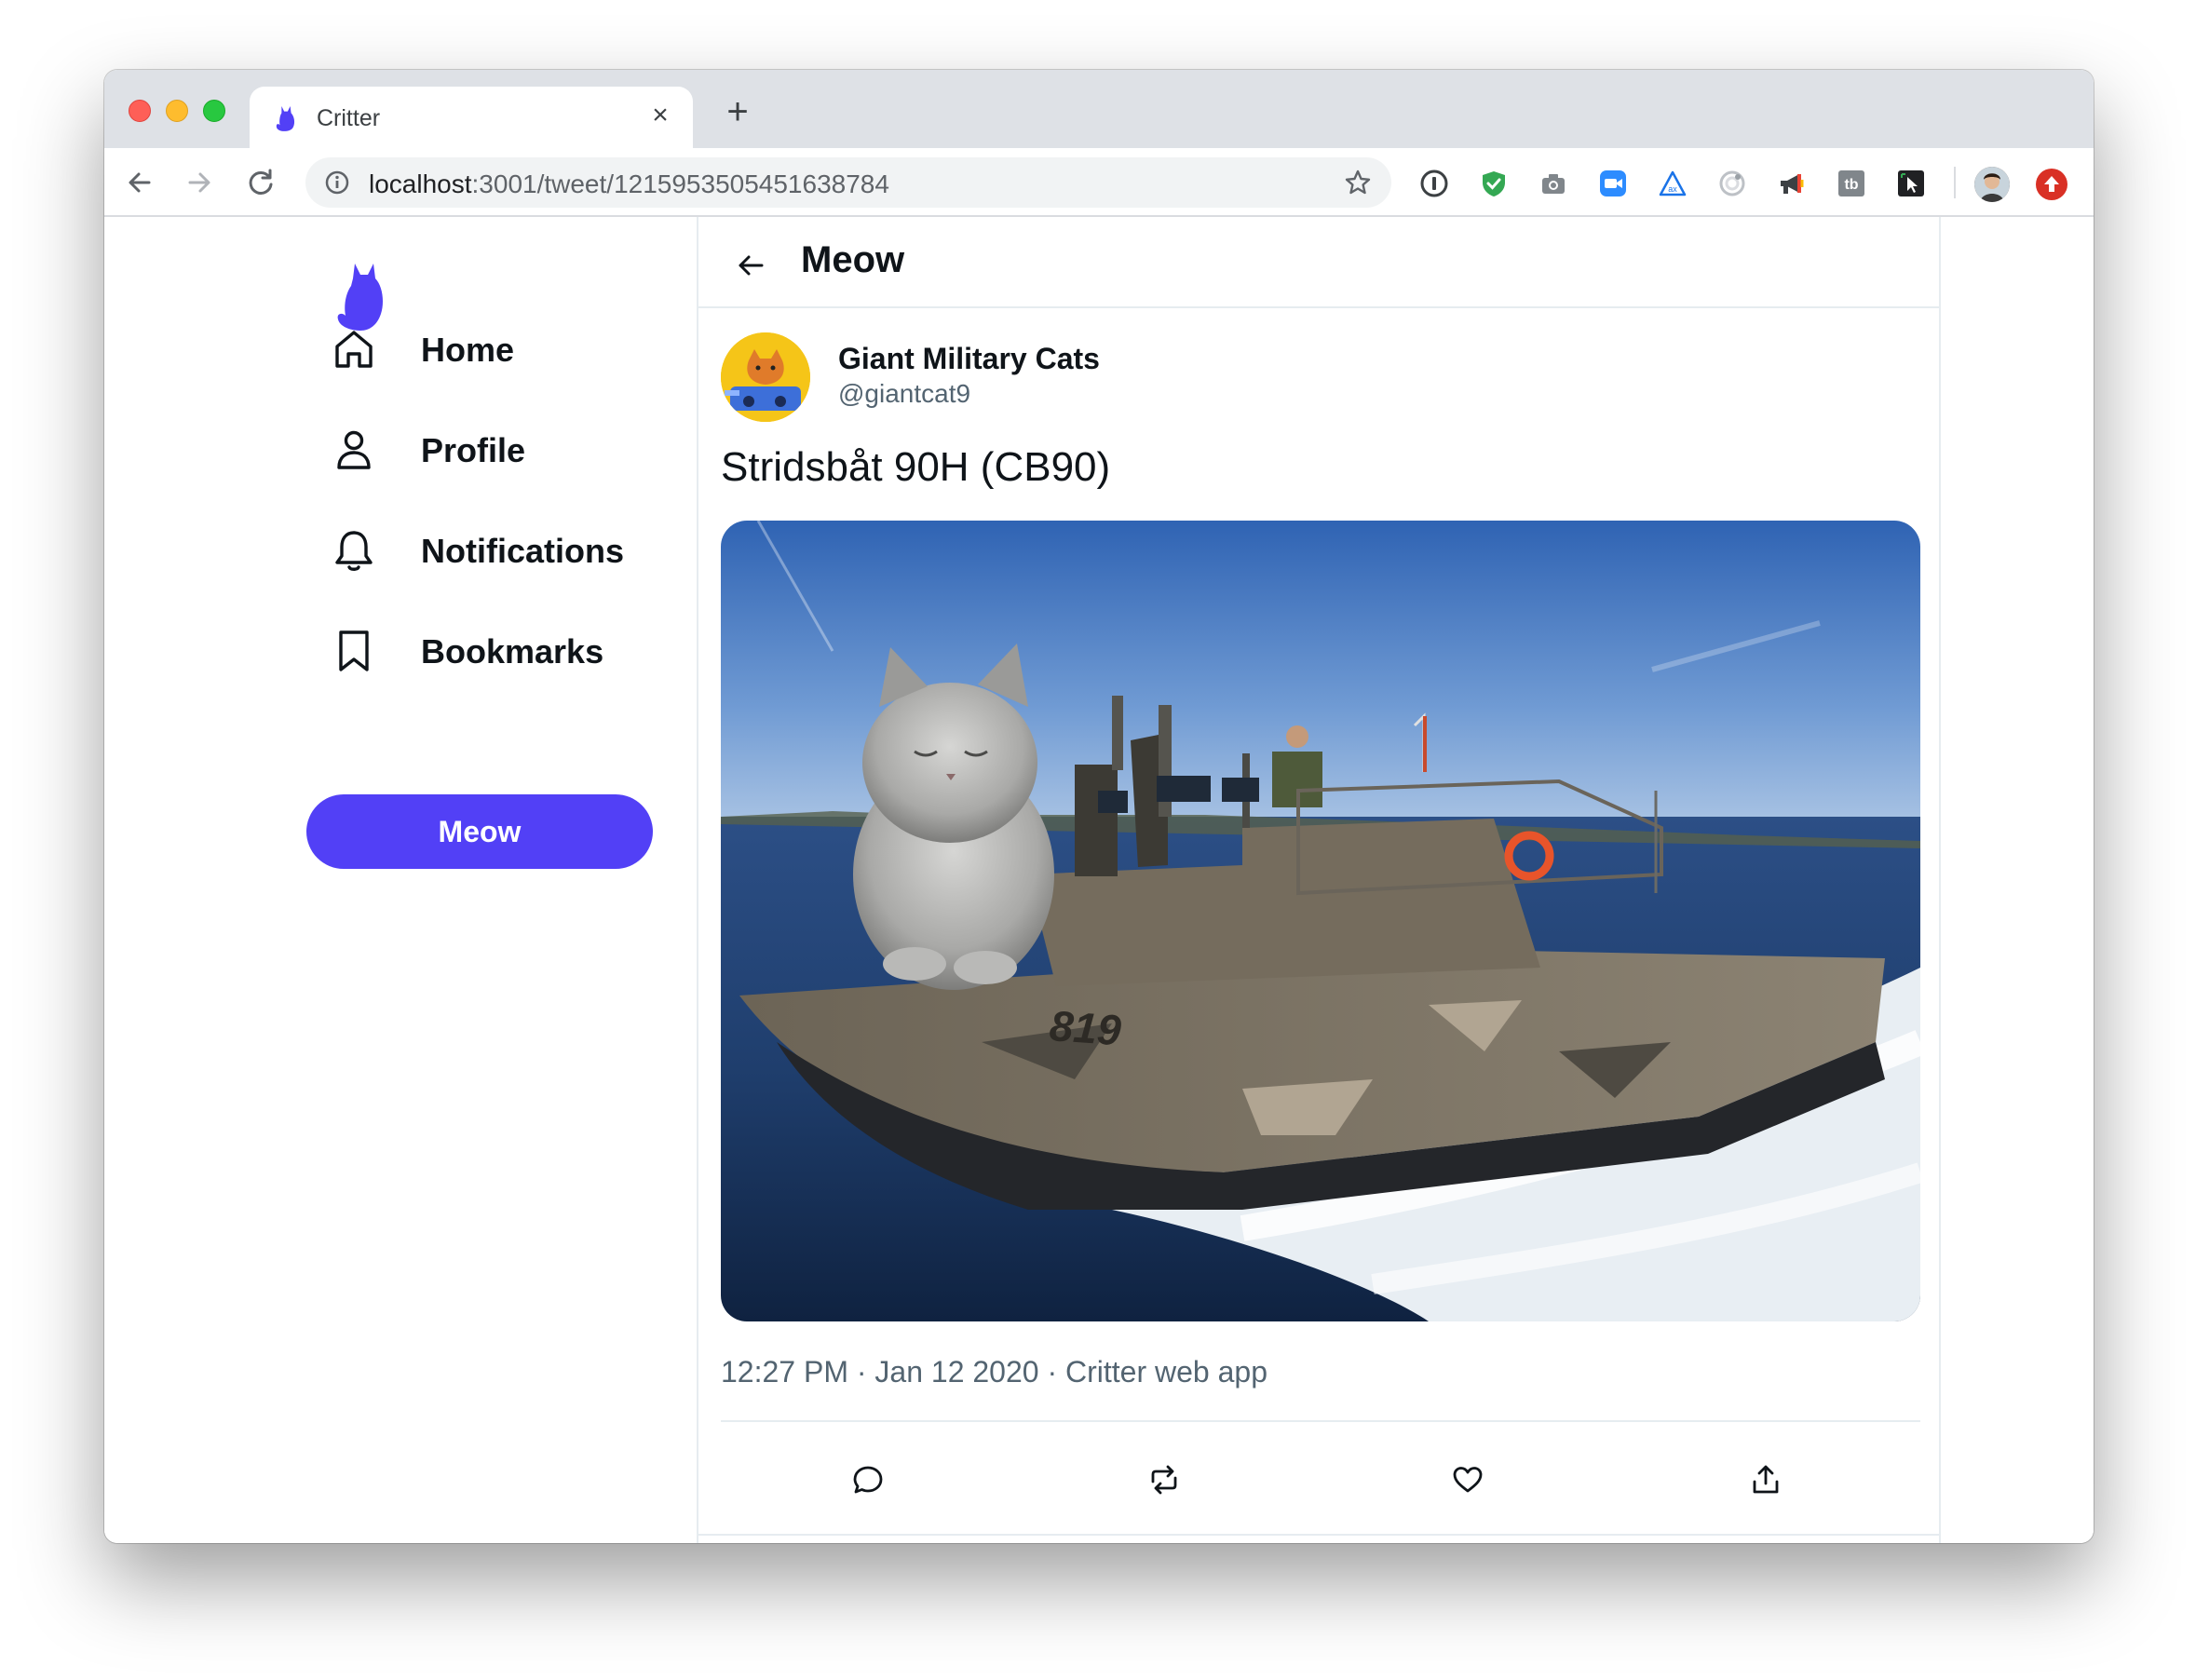 The height and width of the screenshot is (1680, 2196). I want to click on svg-text: tb, so click(1851, 185).